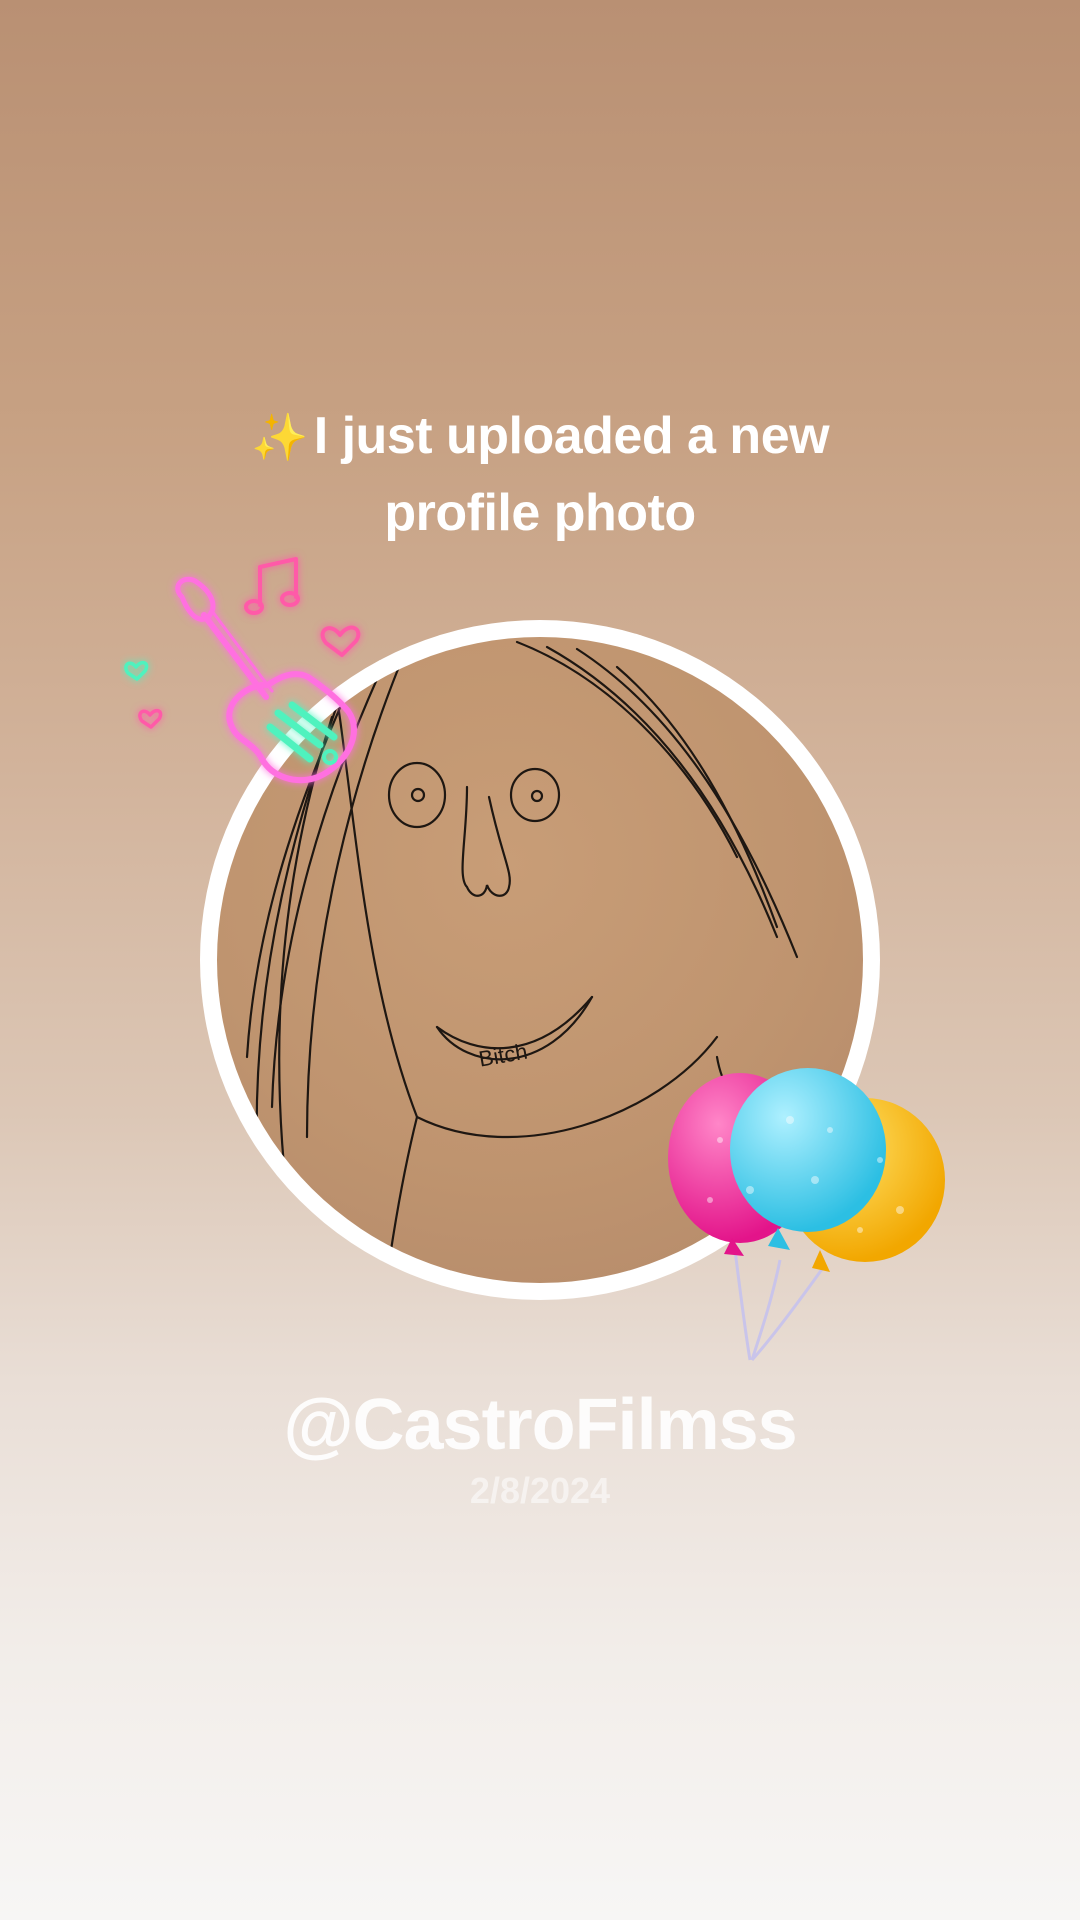 The image size is (1080, 1920). Describe the element at coordinates (255, 680) in the screenshot. I see `guitar-icon` at that location.